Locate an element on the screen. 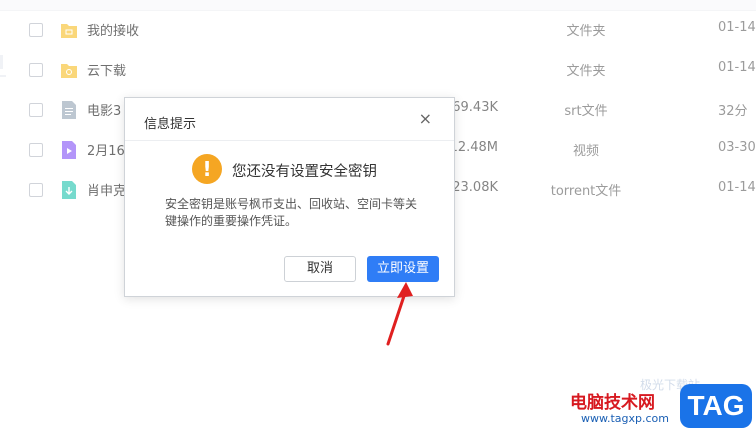 Image resolution: width=756 pixels, height=435 pixels. close-icon: × is located at coordinates (425, 119).